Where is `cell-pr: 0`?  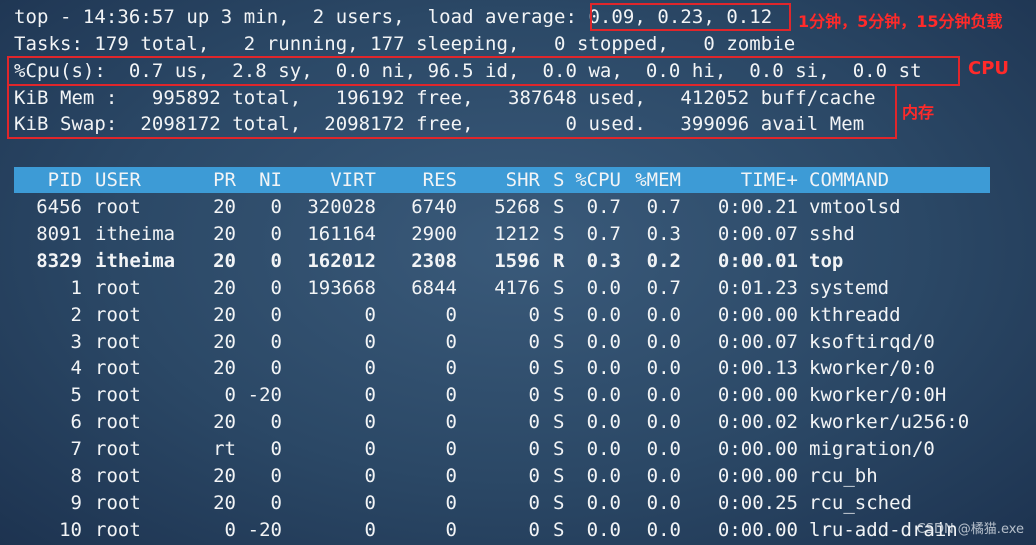 cell-pr: 0 is located at coordinates (230, 529).